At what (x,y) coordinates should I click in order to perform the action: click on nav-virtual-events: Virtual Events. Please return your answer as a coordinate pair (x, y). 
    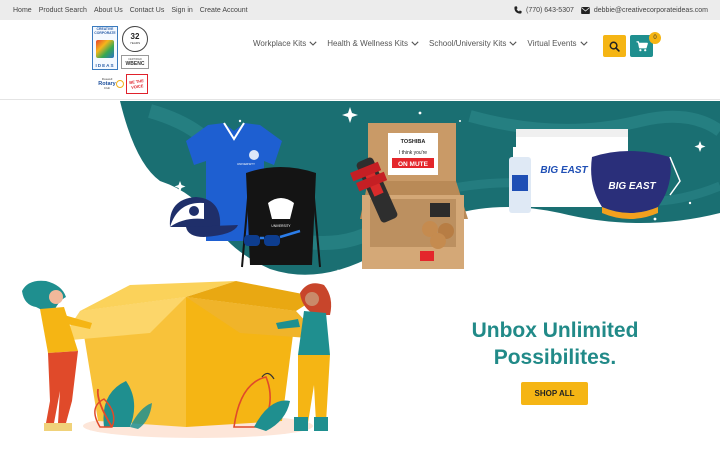
    Looking at the image, I should click on (557, 43).